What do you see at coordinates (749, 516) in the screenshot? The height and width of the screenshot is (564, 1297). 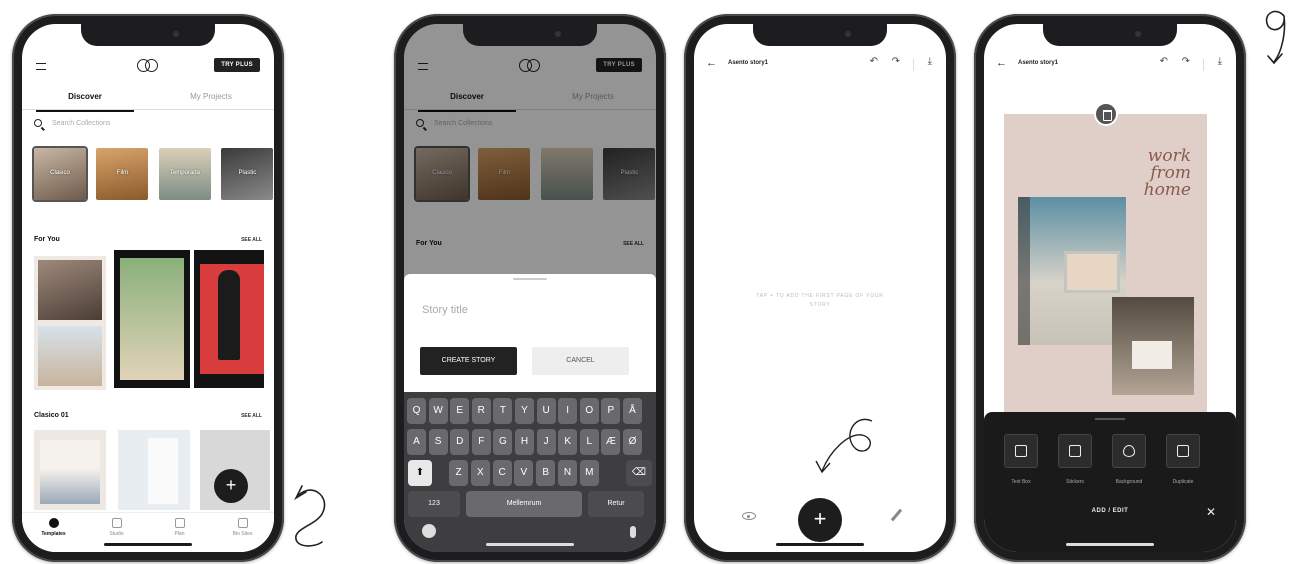 I see `eye-icon` at bounding box center [749, 516].